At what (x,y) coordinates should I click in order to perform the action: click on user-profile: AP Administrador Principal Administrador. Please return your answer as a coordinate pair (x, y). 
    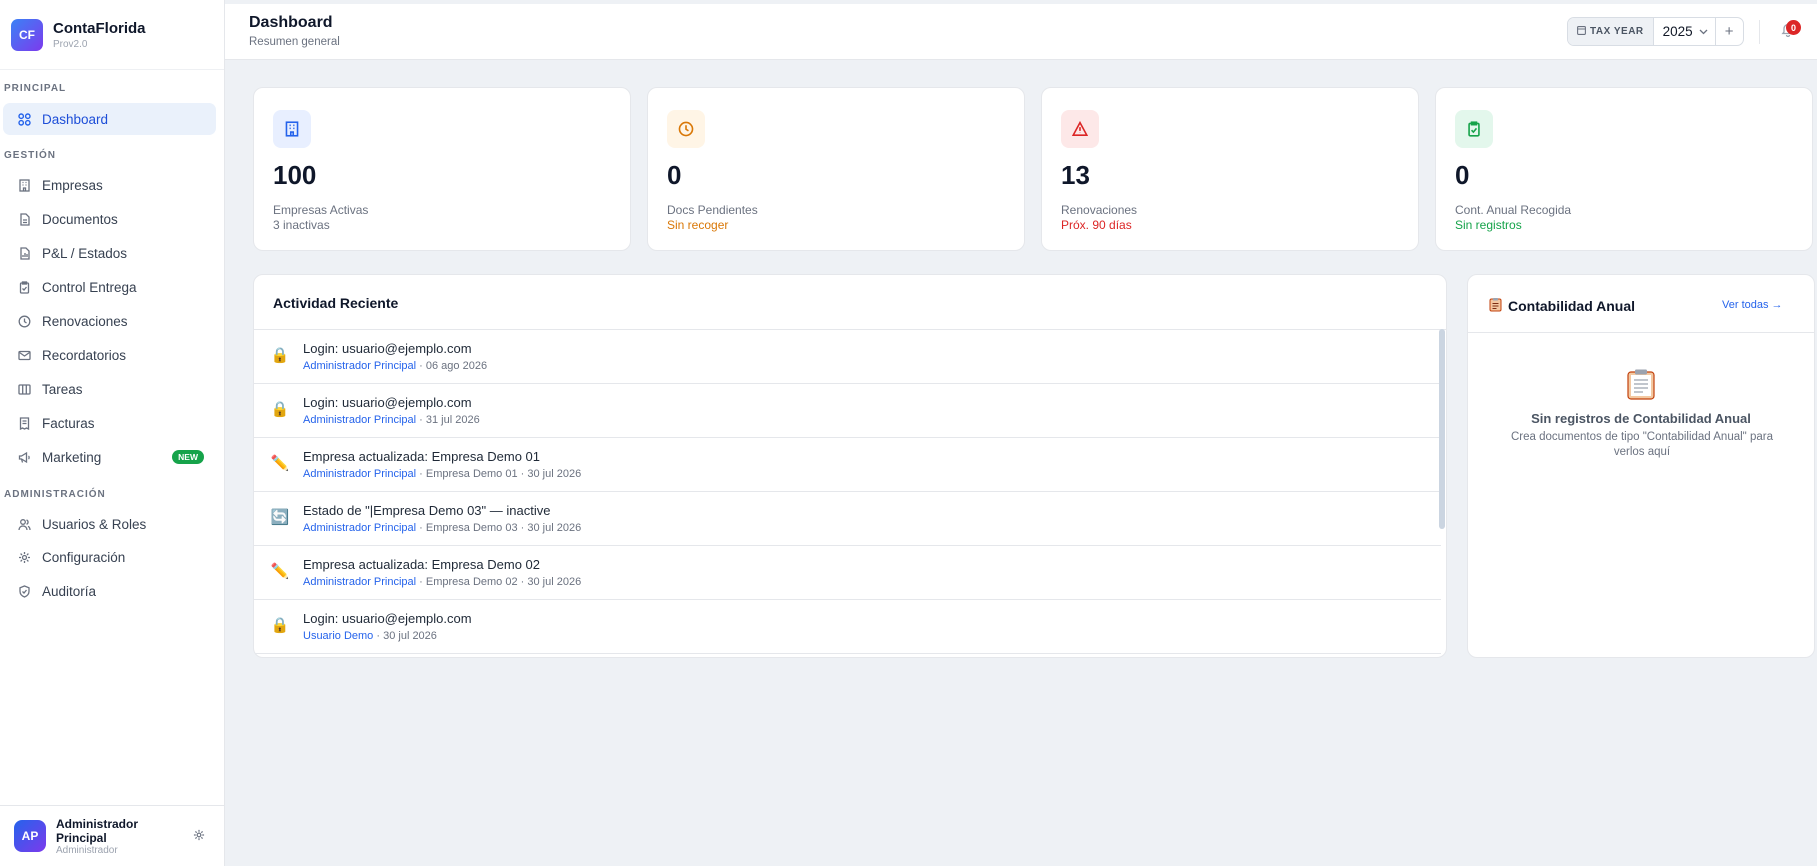
    Looking at the image, I should click on (112, 835).